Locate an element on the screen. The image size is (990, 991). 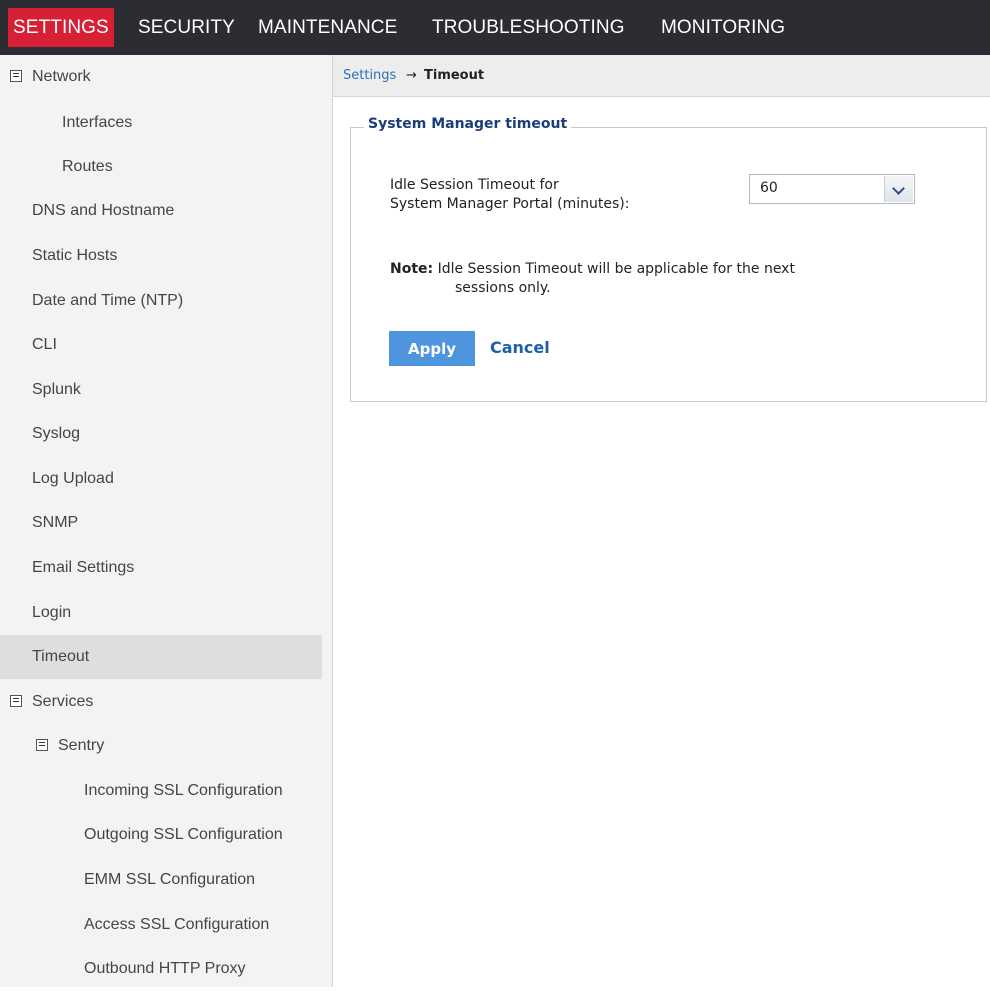
breadcrumb-arrow-icon: → is located at coordinates (411, 75).